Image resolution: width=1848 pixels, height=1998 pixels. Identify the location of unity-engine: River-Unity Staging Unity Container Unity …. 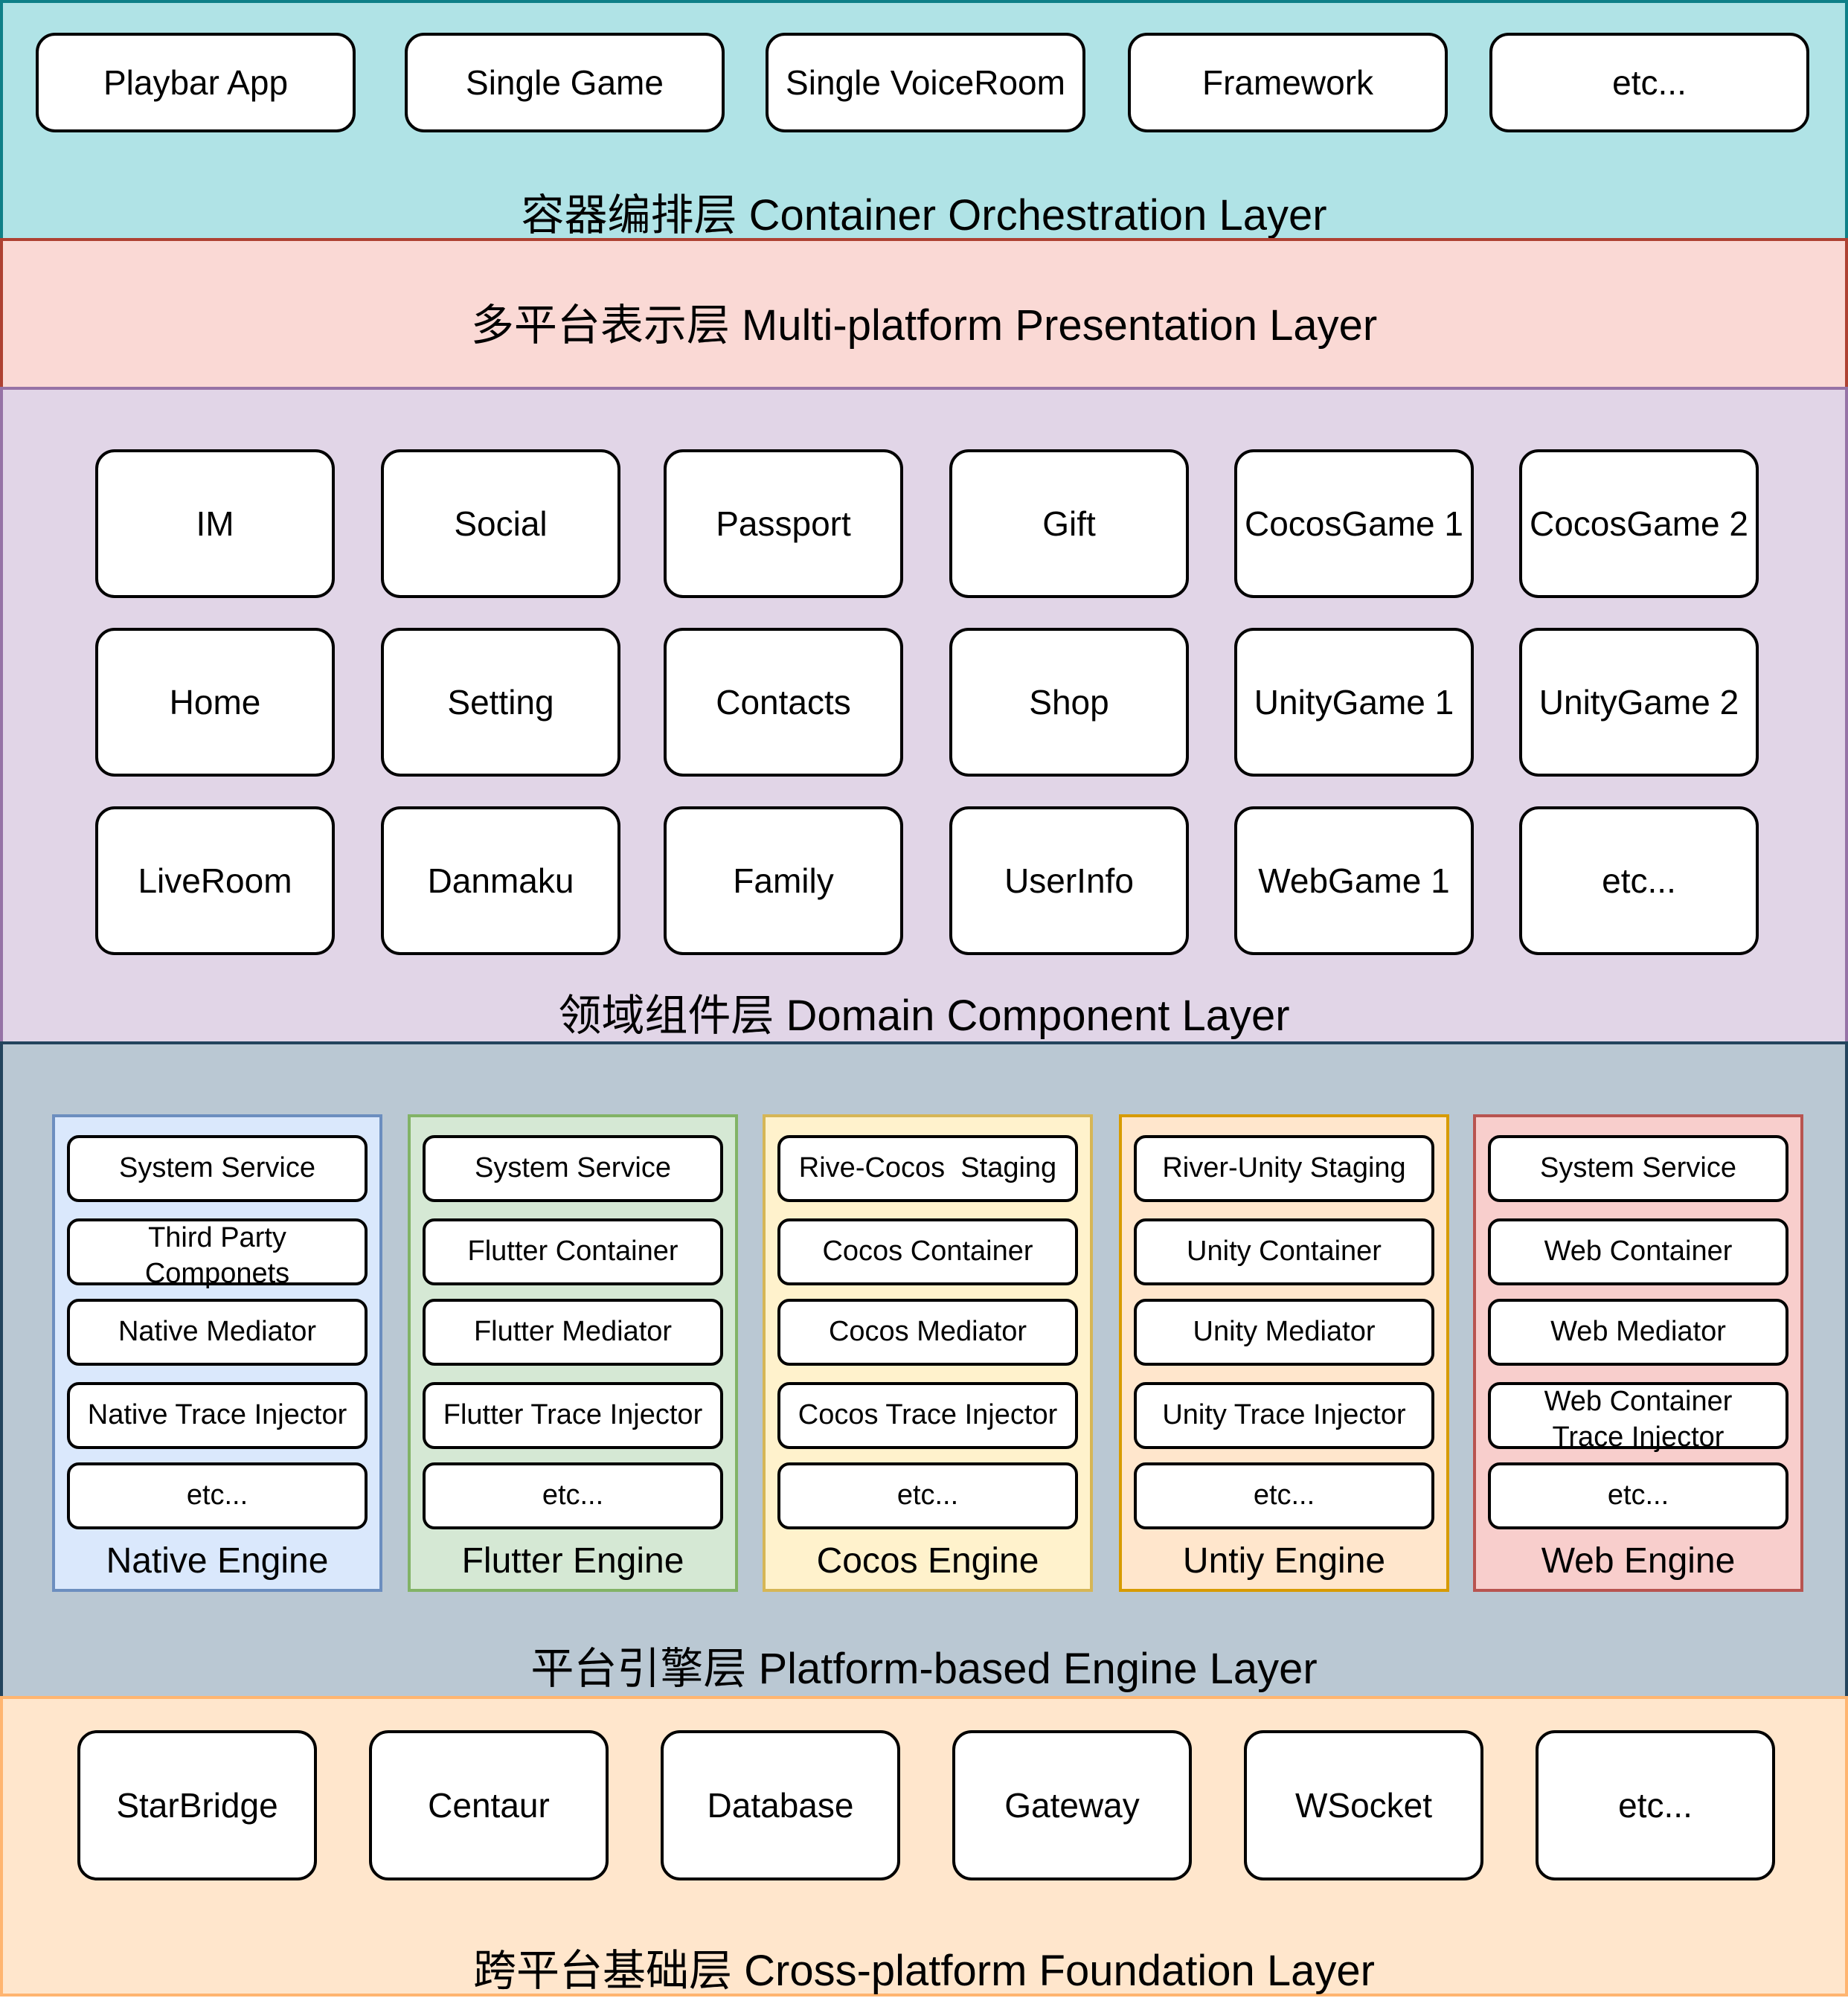
(1284, 1353).